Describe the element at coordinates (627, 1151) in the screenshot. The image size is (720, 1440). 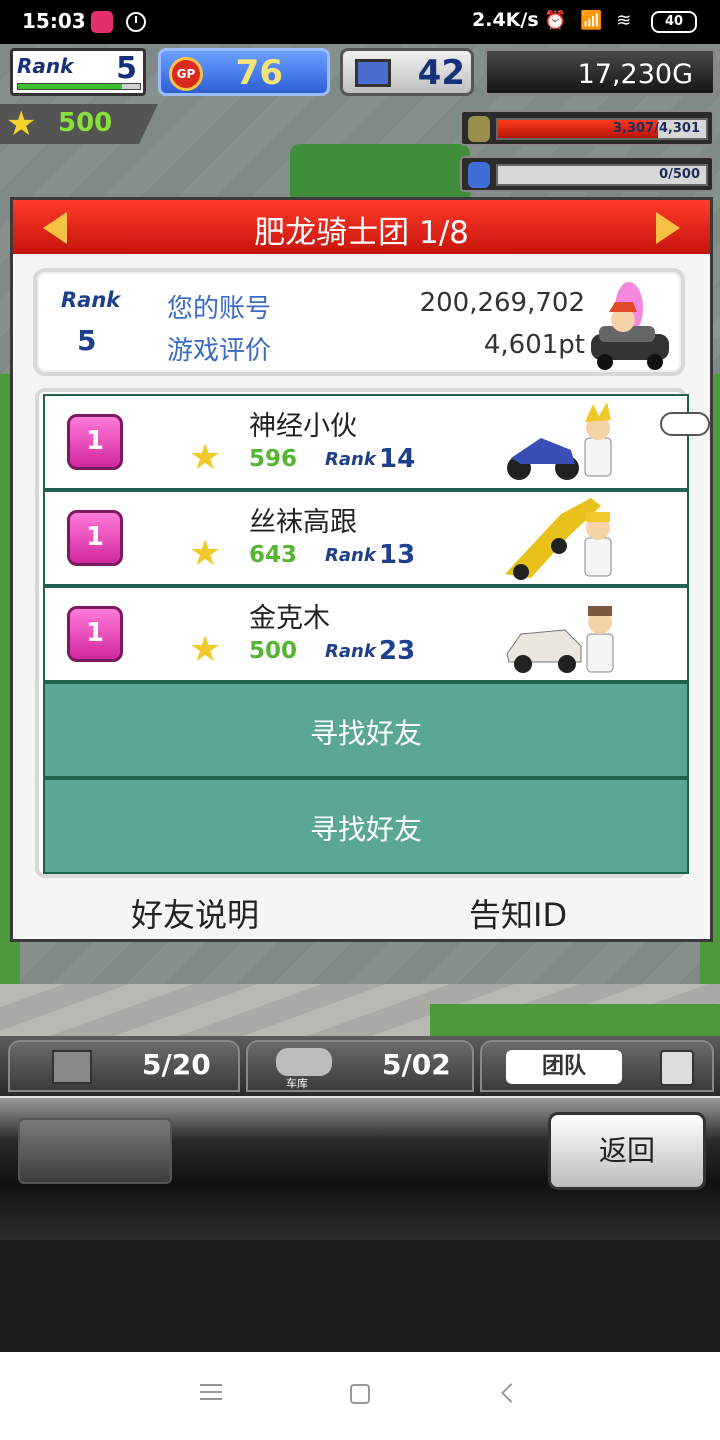
I see `back-button: 返回` at that location.